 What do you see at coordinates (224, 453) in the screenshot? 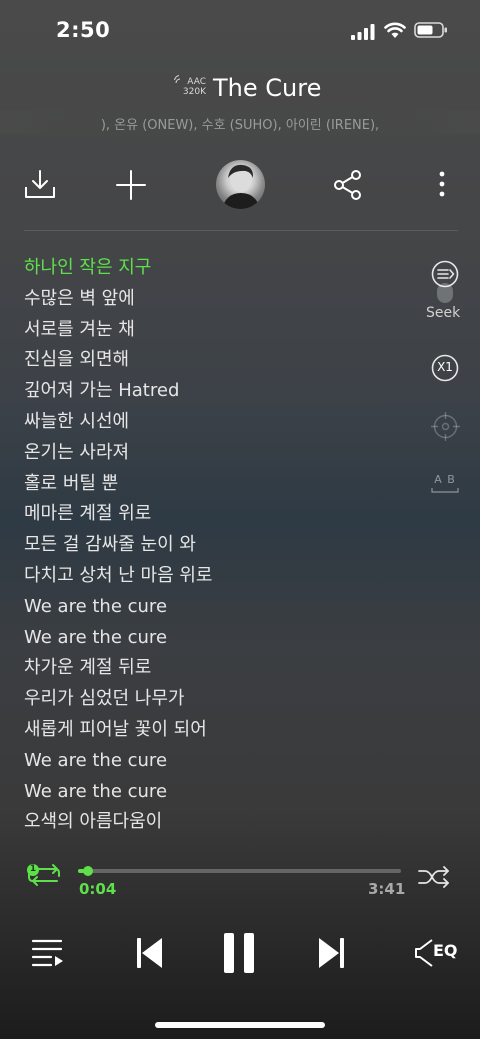
I see `lyric-line: 온기는 사라져` at bounding box center [224, 453].